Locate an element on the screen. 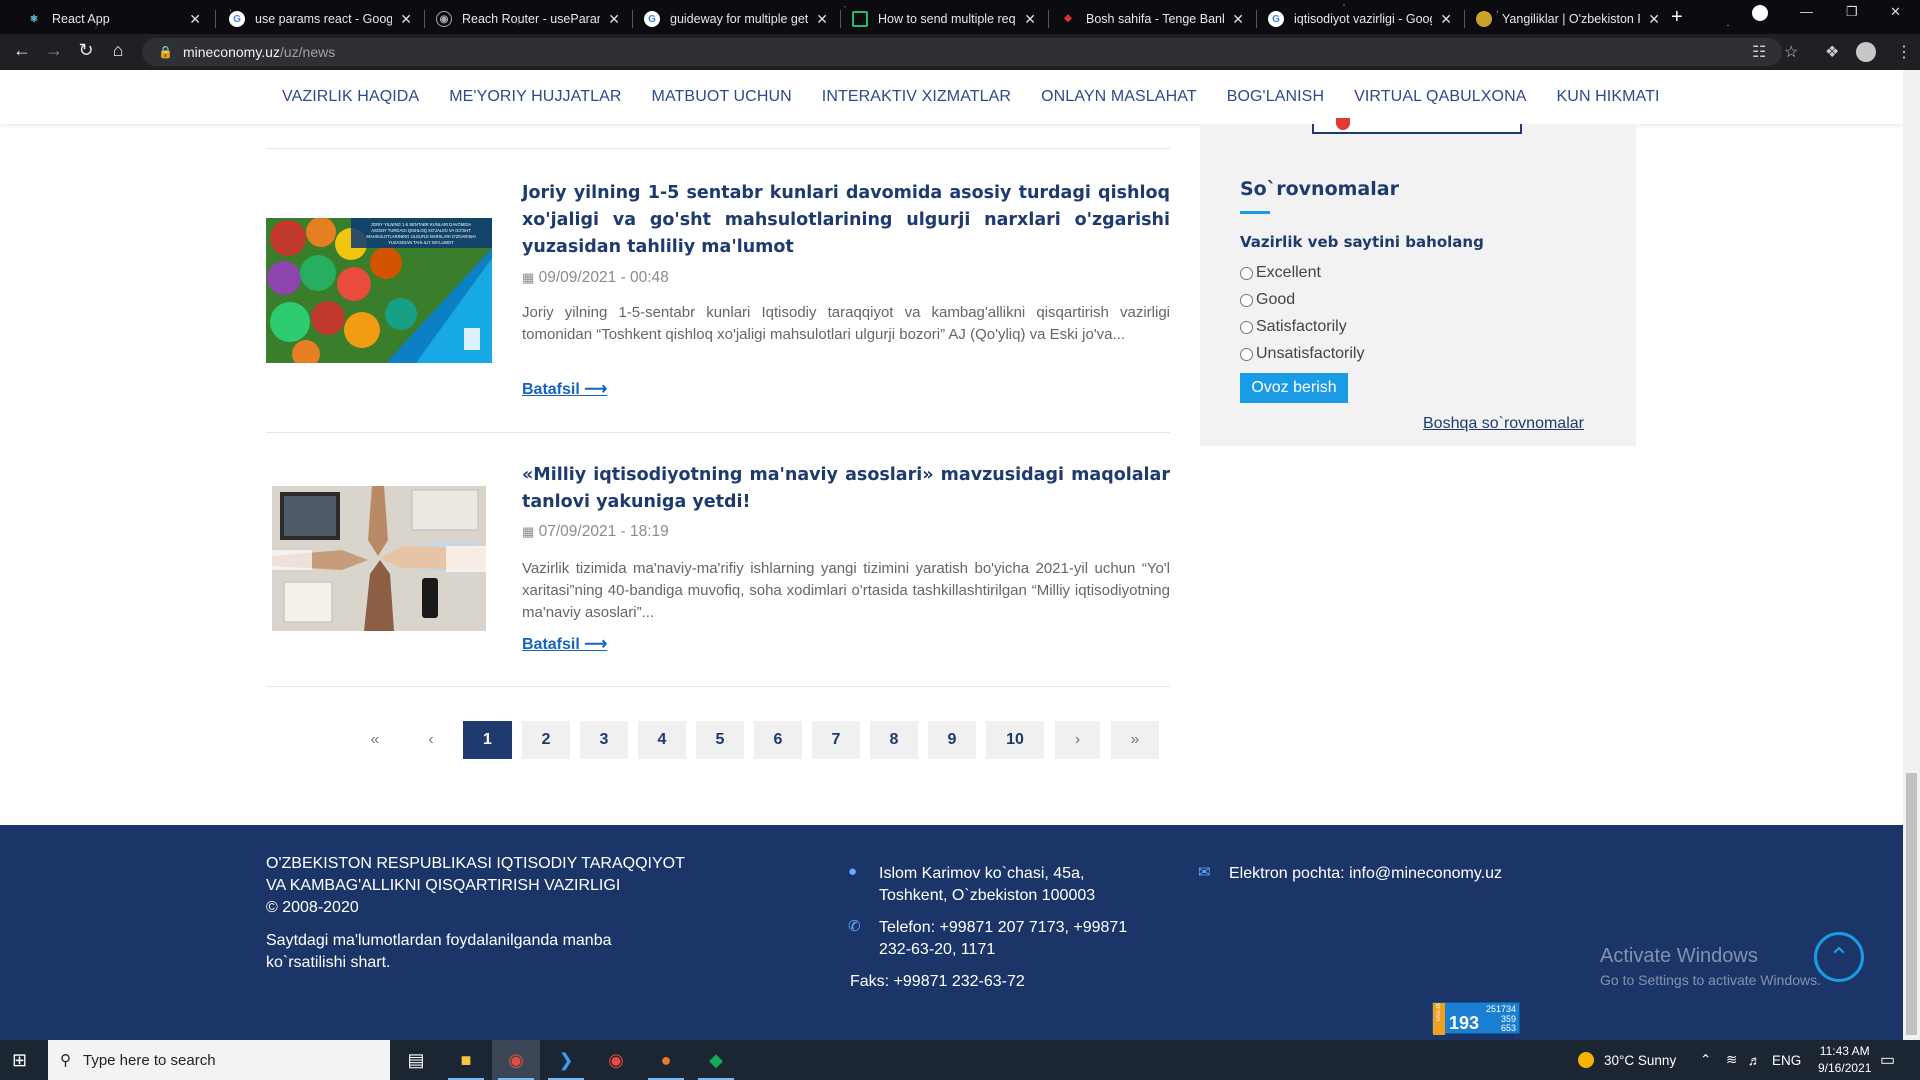 This screenshot has height=1080, width=1920. language-indicator: ENG is located at coordinates (1786, 1060).